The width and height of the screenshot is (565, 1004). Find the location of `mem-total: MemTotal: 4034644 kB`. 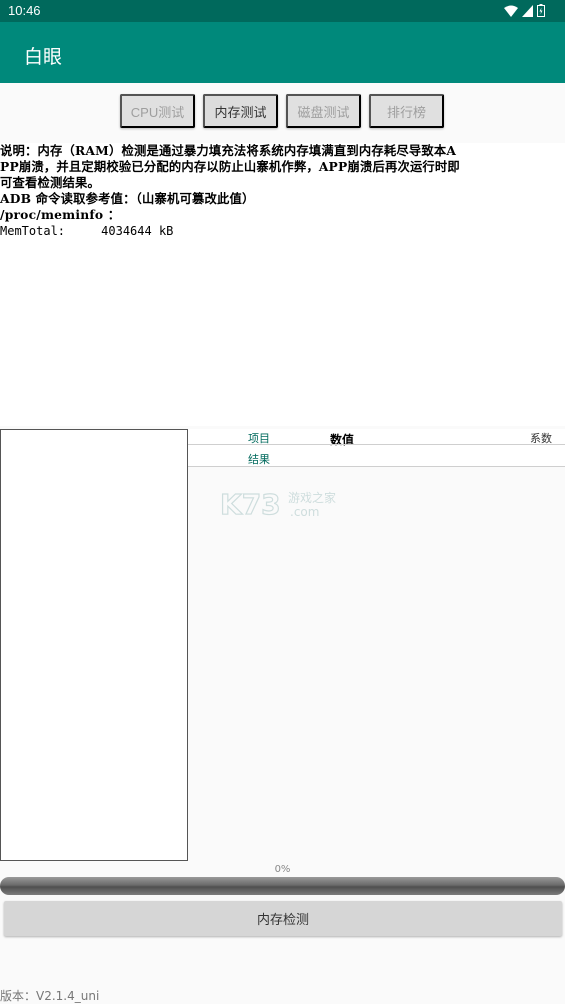

mem-total: MemTotal: 4034644 kB is located at coordinates (87, 231).